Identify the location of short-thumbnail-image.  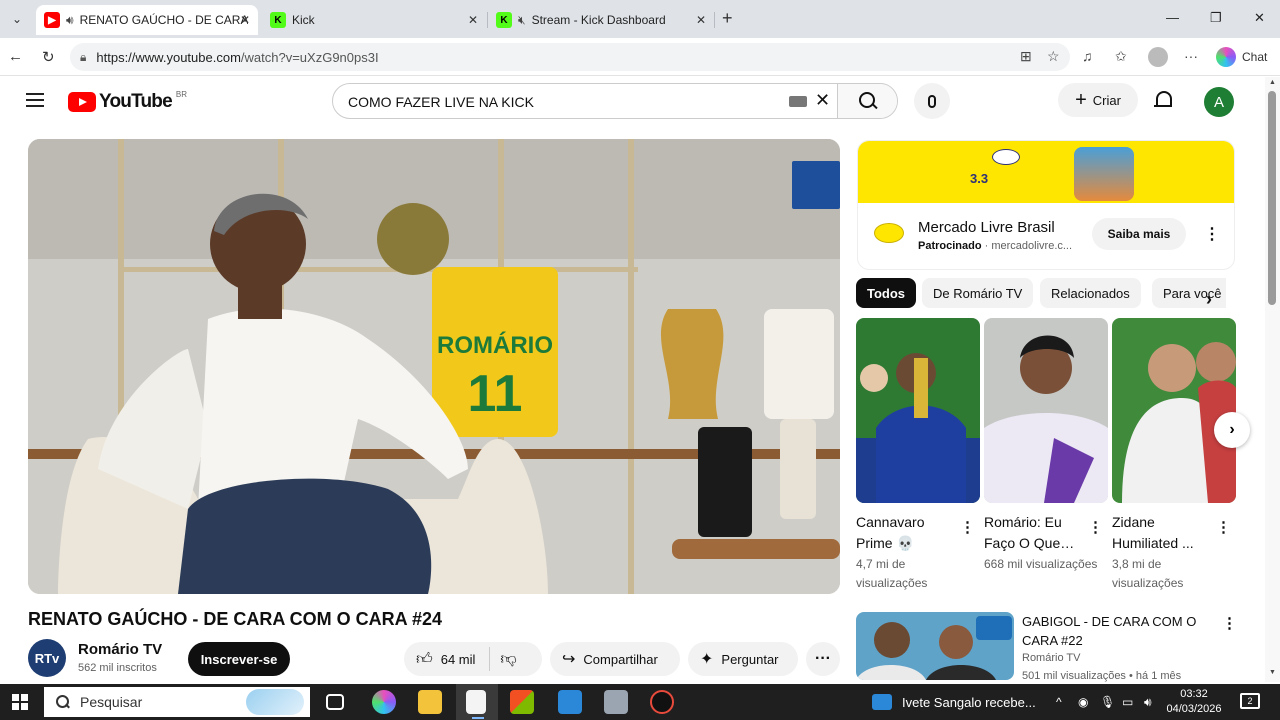
(918, 410).